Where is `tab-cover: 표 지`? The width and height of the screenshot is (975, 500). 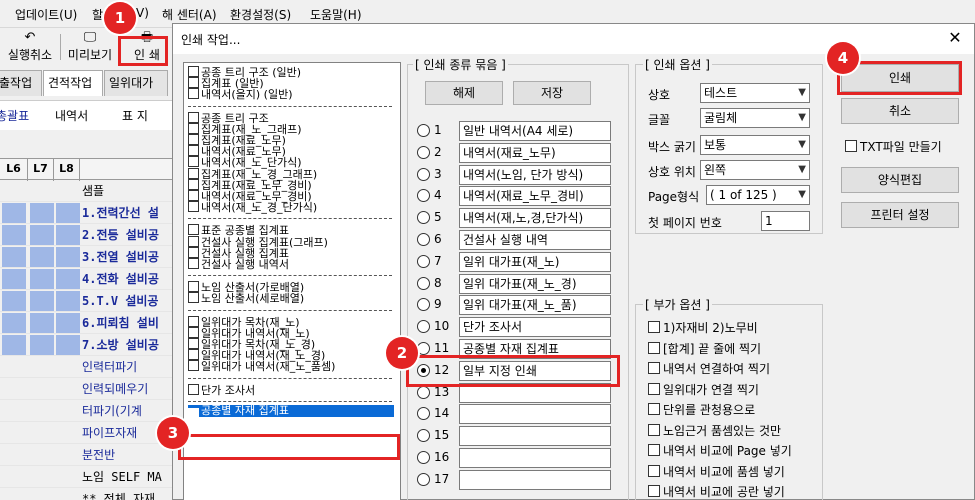 tab-cover: 표 지 is located at coordinates (135, 115).